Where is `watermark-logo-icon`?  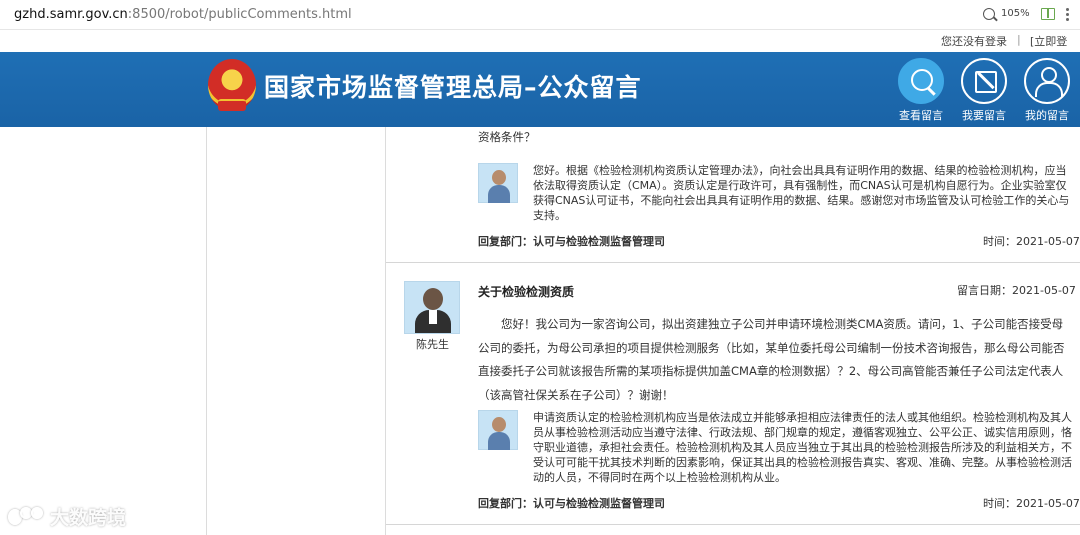 watermark-logo-icon is located at coordinates (27, 517).